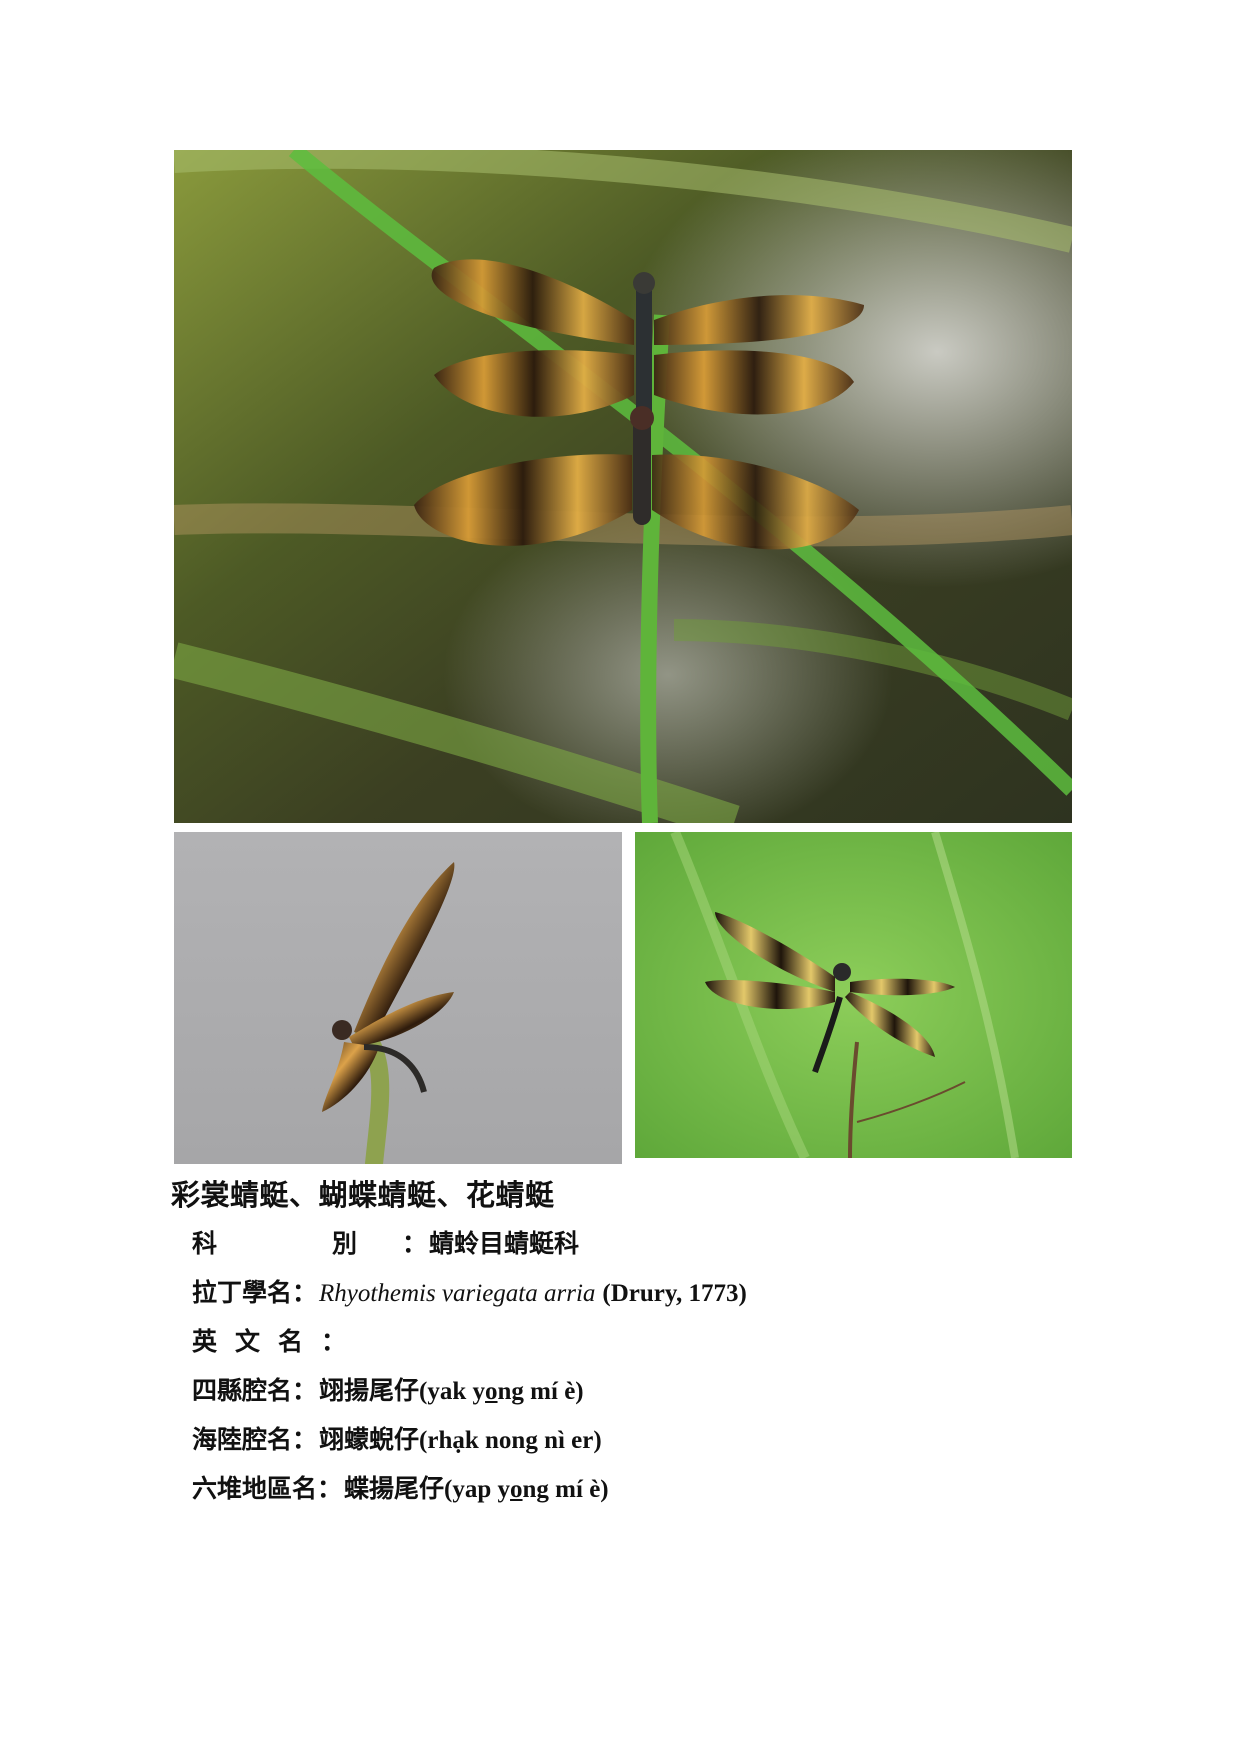 This screenshot has width=1241, height=1755. Describe the element at coordinates (457, 1293) in the screenshot. I see `latin-species-name: Rhyothemis variegata arria` at that location.